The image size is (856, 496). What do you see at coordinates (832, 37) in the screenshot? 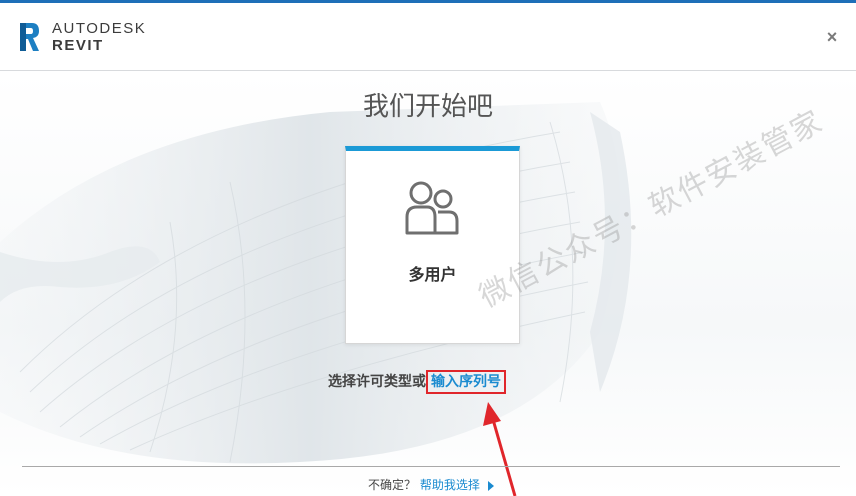
I see `close-button: ×` at bounding box center [832, 37].